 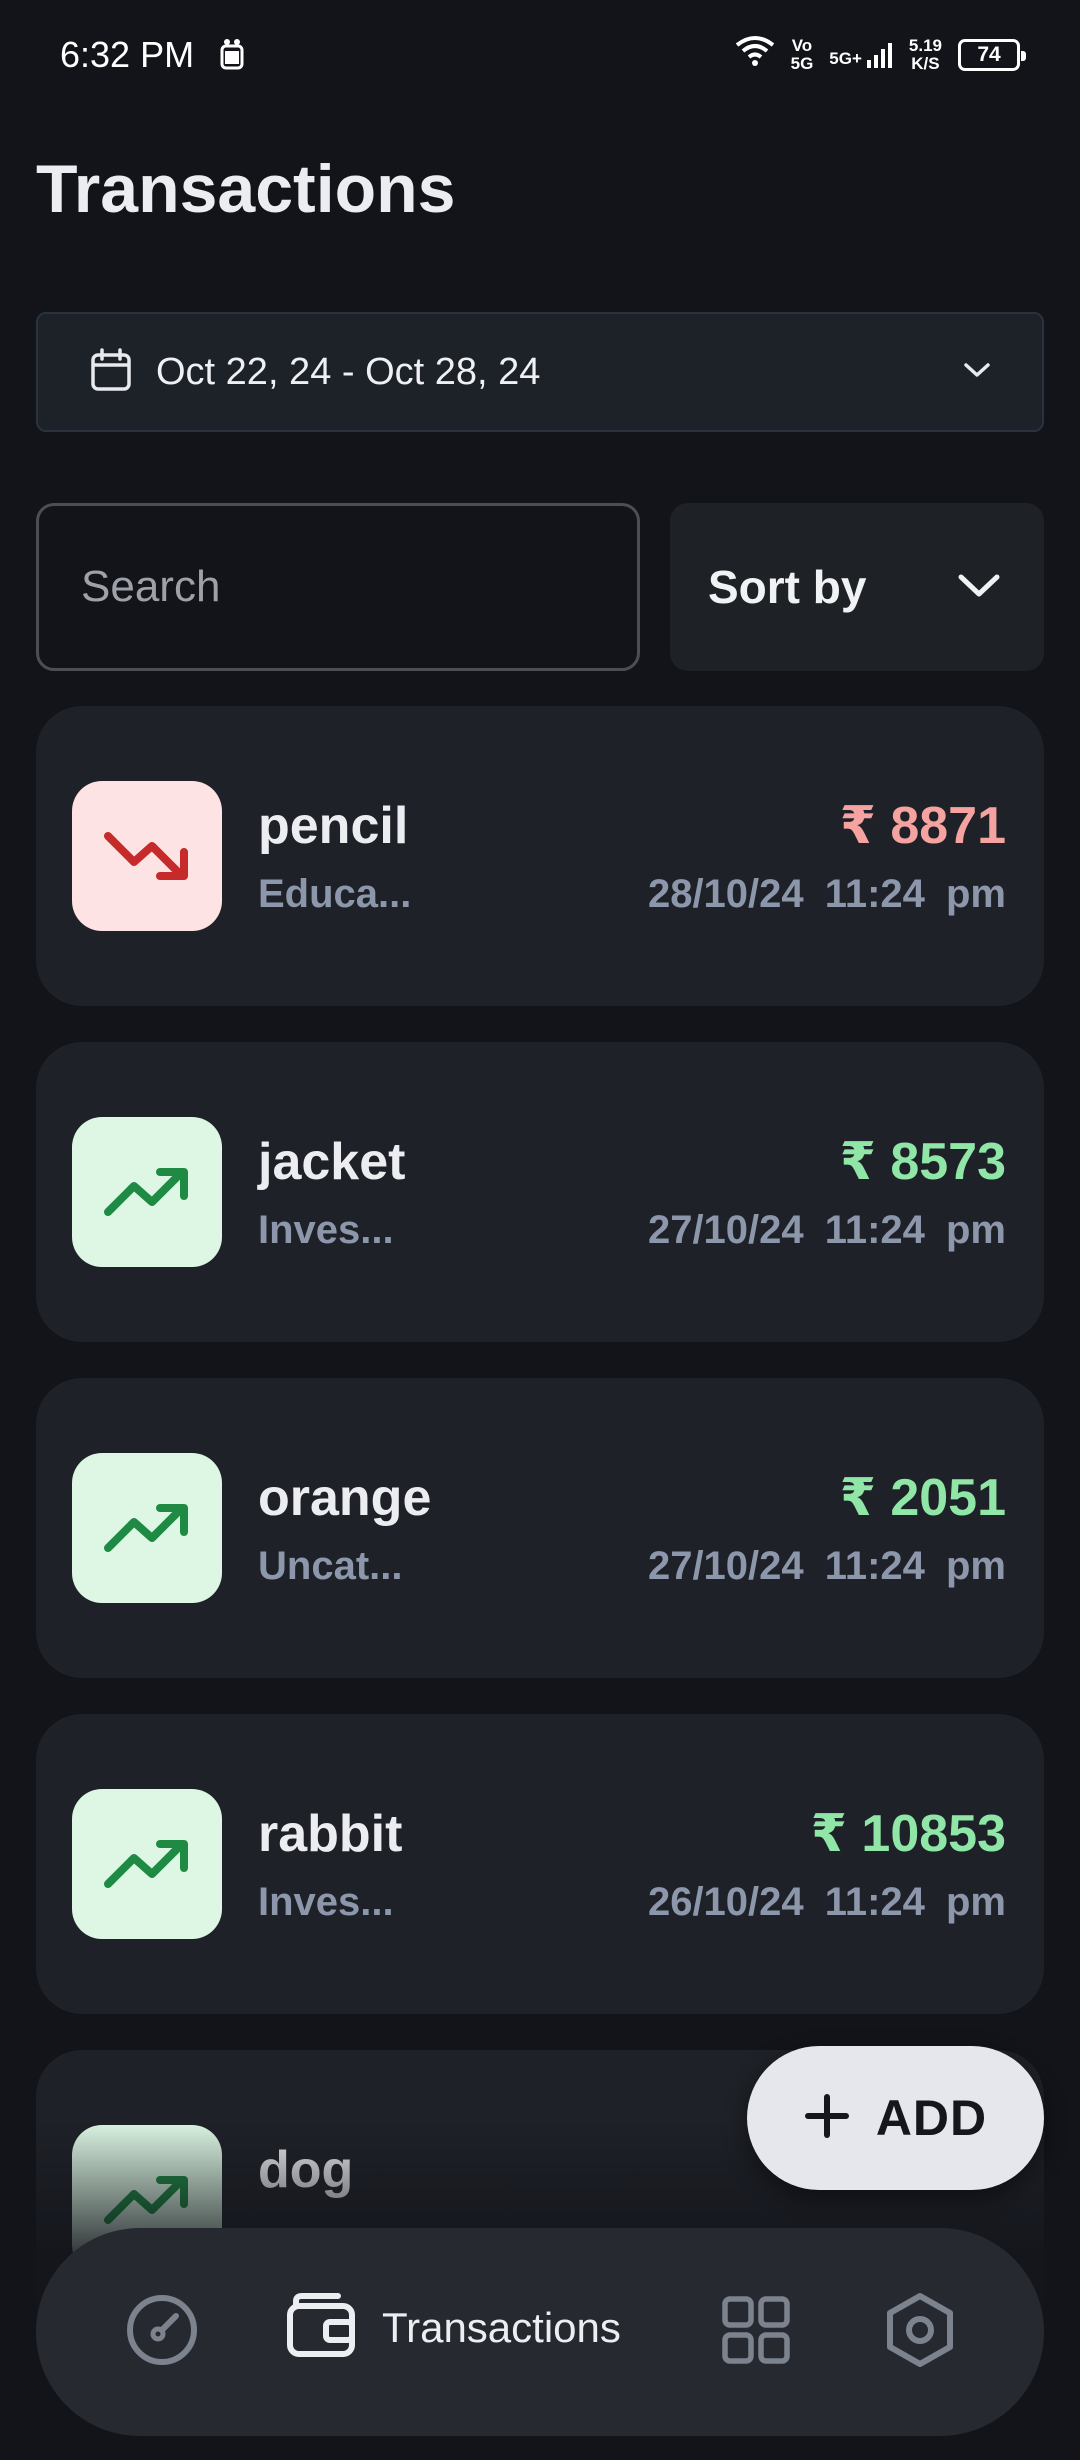 I want to click on date-range-label: Oct 22, 24 - Oct 28, 24, so click(x=348, y=371).